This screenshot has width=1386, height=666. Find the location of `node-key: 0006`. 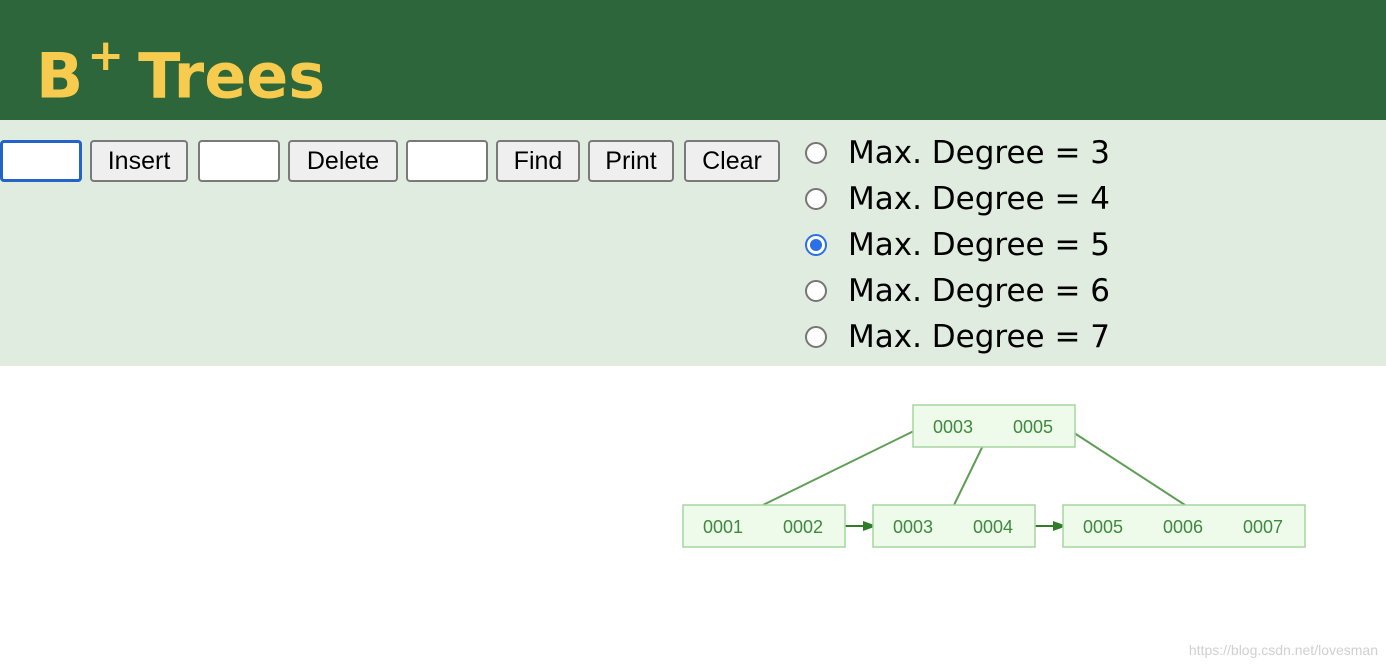

node-key: 0006 is located at coordinates (1183, 527).